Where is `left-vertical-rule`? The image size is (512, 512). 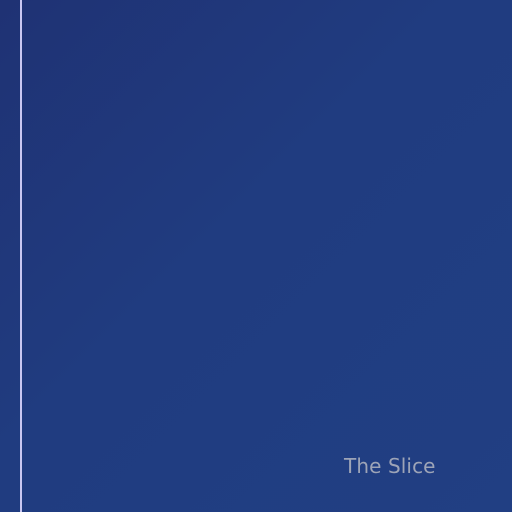 left-vertical-rule is located at coordinates (21, 256).